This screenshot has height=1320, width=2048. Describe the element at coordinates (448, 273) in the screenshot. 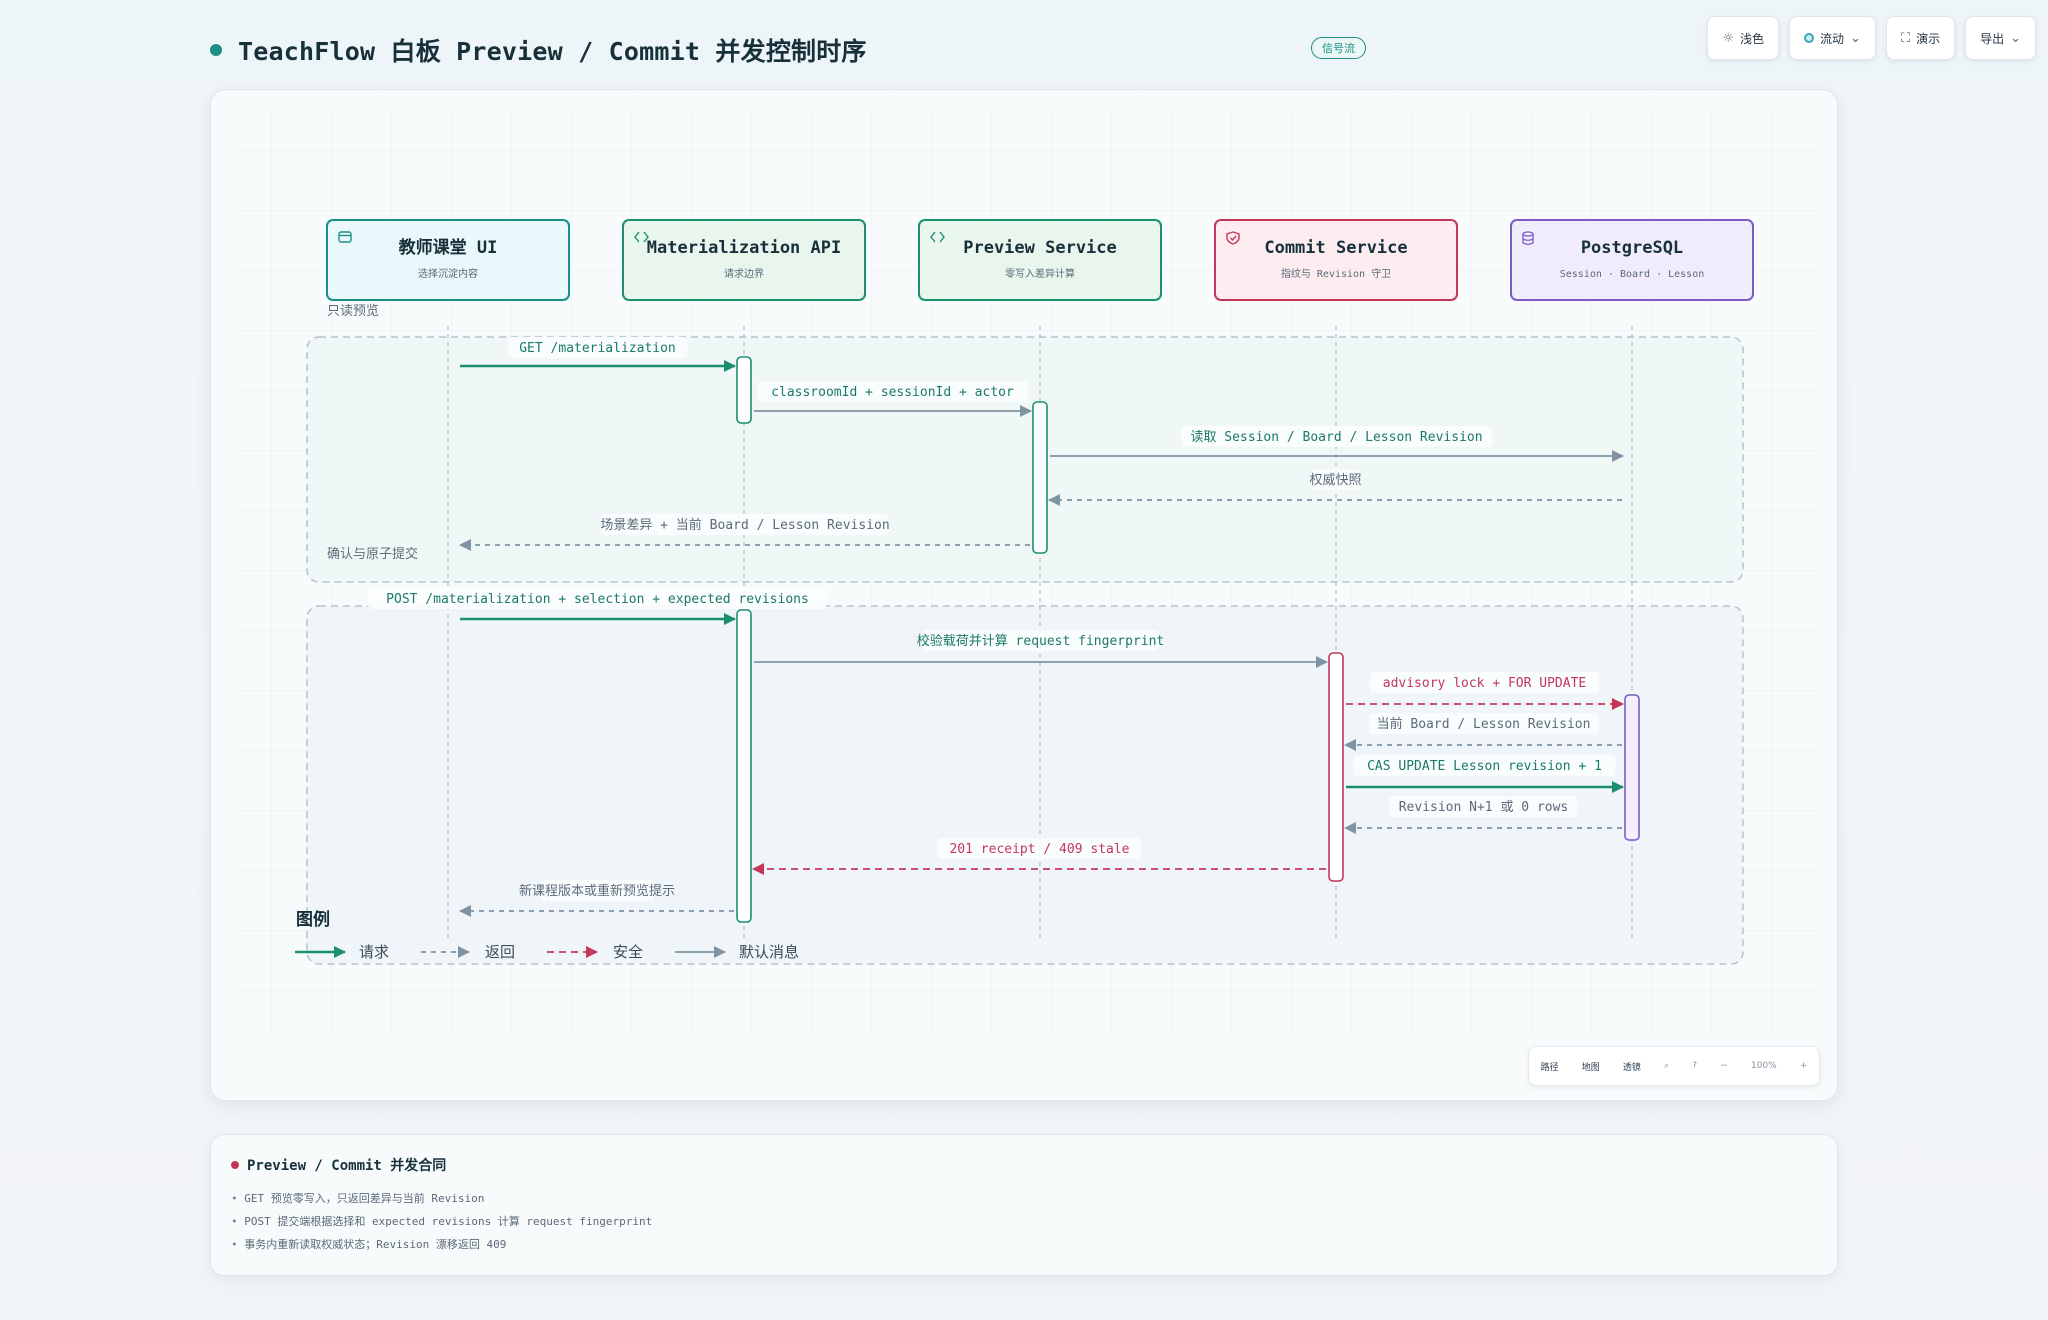

I see `participant-subtitle: 选择沉淀内容` at that location.